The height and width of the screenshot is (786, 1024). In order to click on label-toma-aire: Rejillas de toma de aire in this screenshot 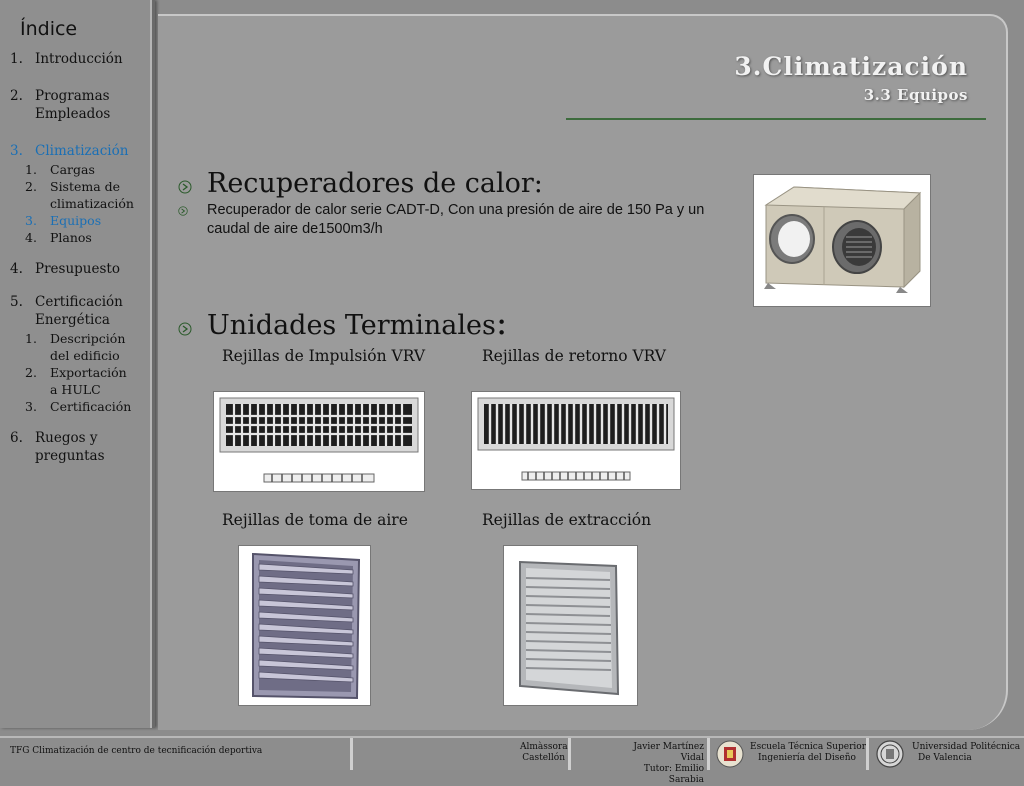, I will do `click(315, 520)`.